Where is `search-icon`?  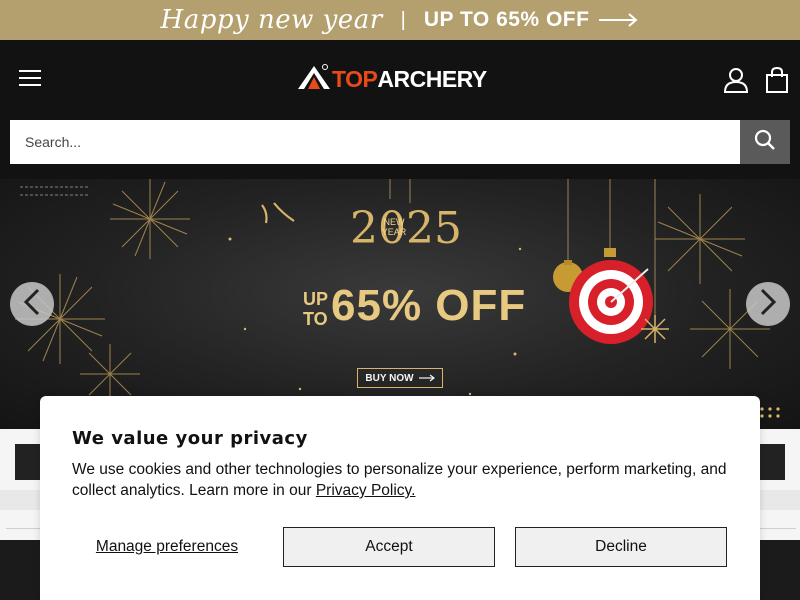
search-icon is located at coordinates (765, 142).